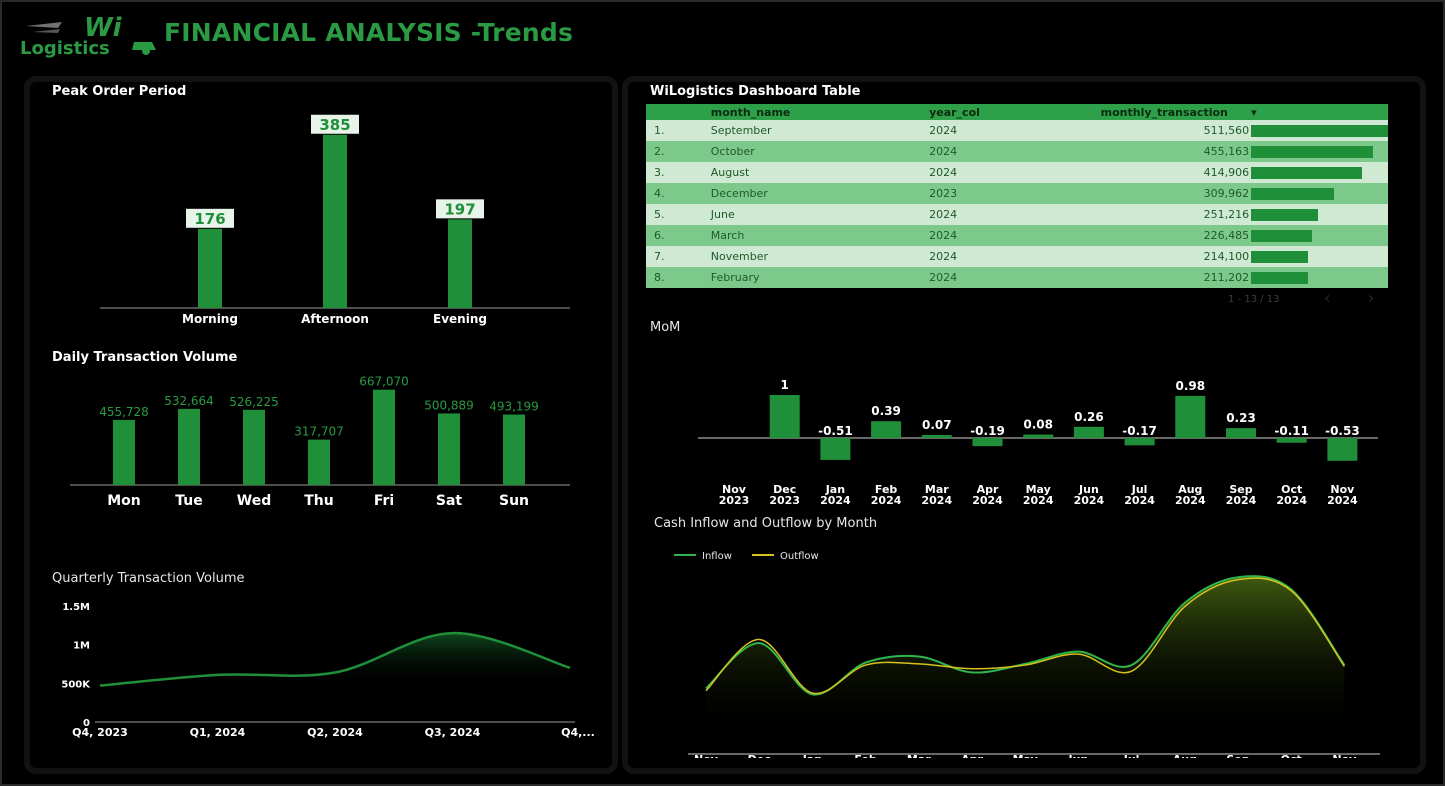 The width and height of the screenshot is (1445, 786). Describe the element at coordinates (1015, 112) in the screenshot. I see `header-year-col: year_col` at that location.